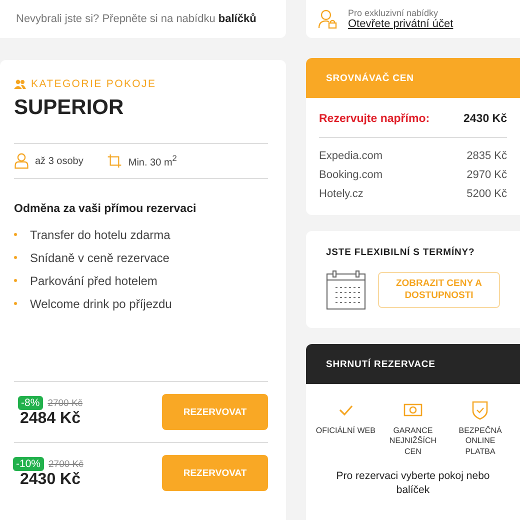 The height and width of the screenshot is (520, 520). What do you see at coordinates (152, 161) in the screenshot?
I see `feature-text: Min. 30 m$^{2}$` at bounding box center [152, 161].